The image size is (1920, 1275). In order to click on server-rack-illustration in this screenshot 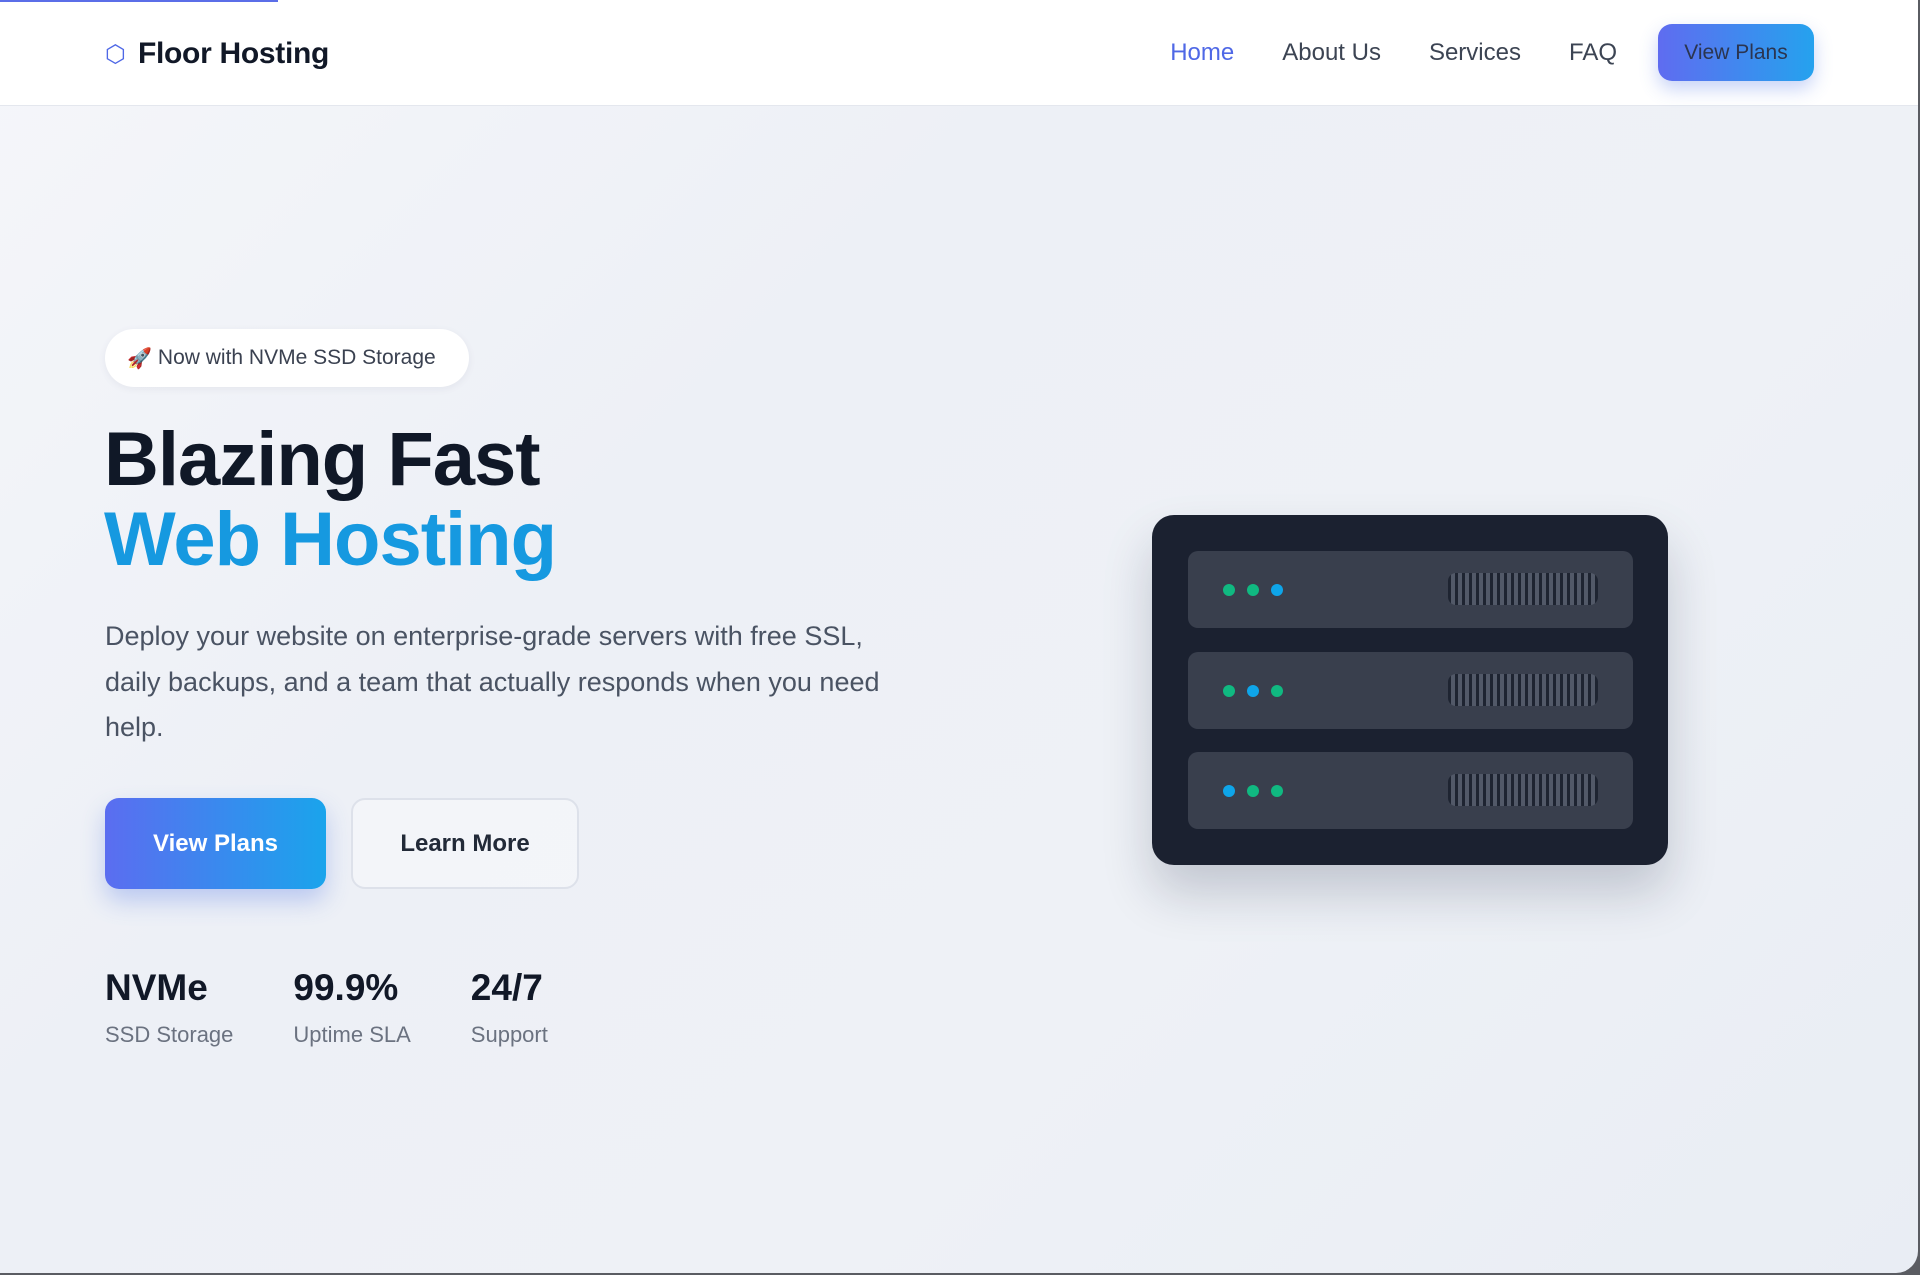, I will do `click(1410, 690)`.